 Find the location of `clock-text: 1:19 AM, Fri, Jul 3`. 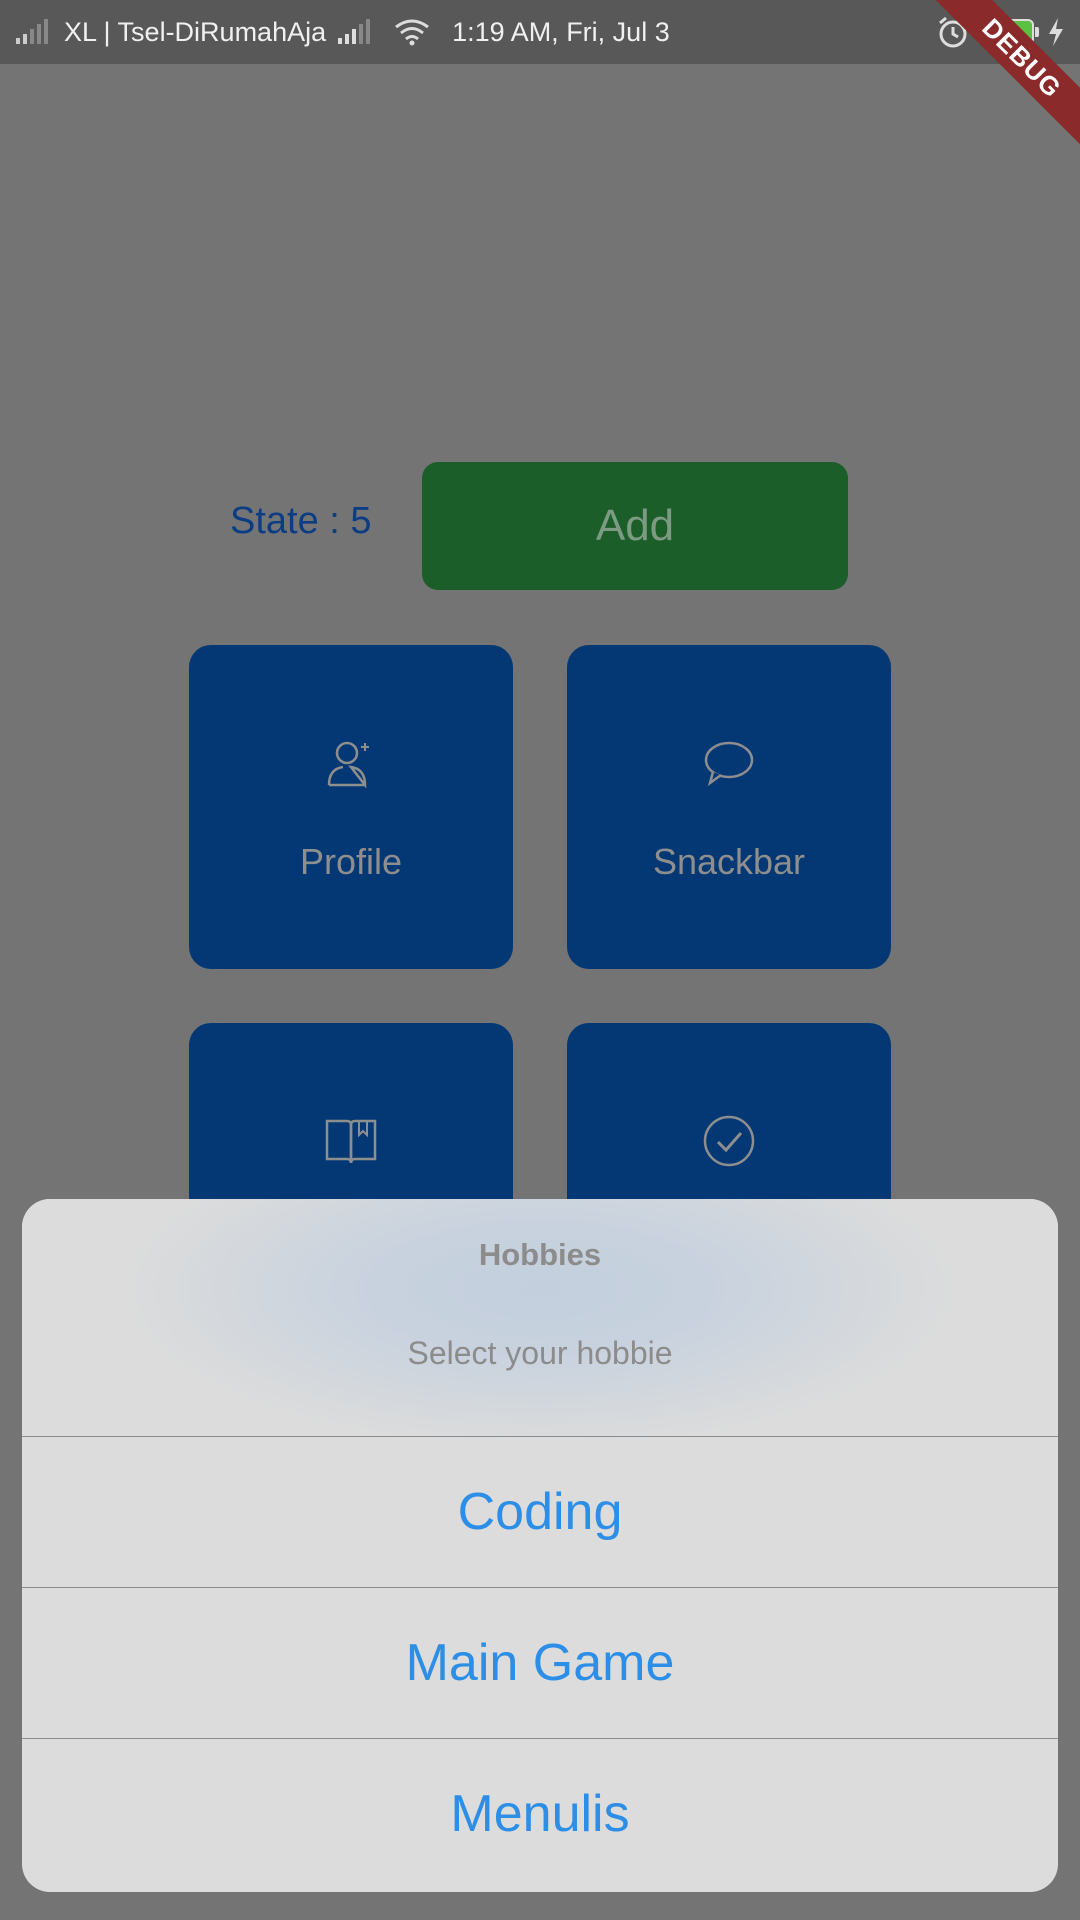

clock-text: 1:19 AM, Fri, Jul 3 is located at coordinates (561, 31).